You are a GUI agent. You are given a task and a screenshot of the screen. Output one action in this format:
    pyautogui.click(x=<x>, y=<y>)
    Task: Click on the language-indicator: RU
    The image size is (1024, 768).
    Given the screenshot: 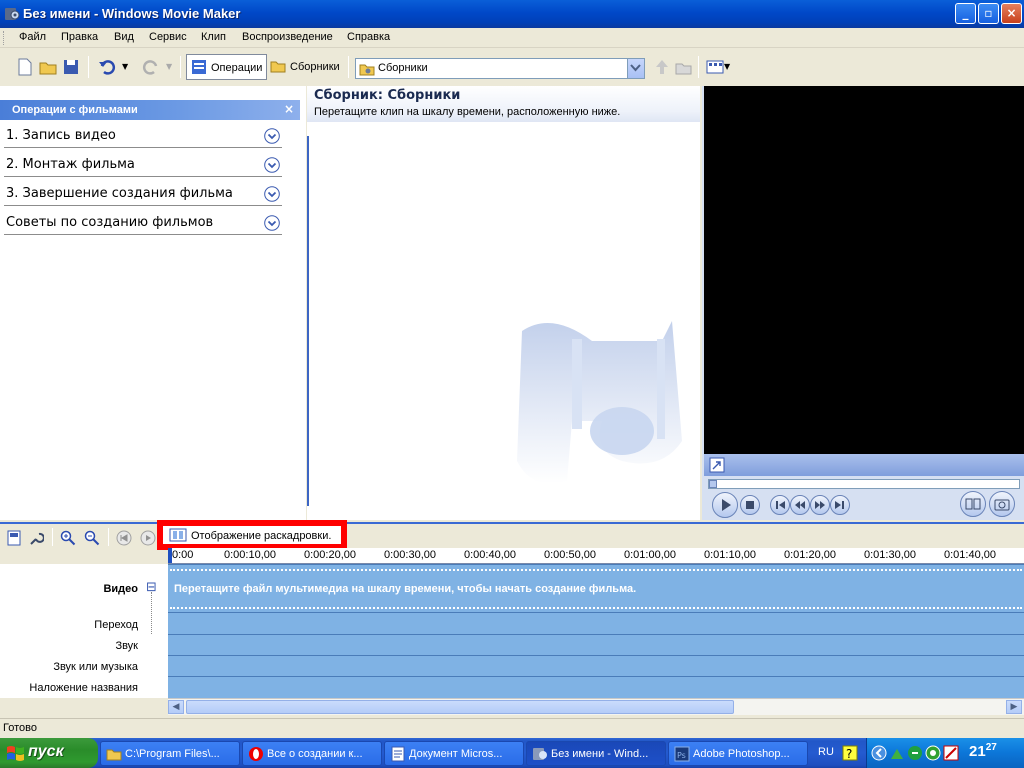 What is the action you would take?
    pyautogui.click(x=826, y=752)
    